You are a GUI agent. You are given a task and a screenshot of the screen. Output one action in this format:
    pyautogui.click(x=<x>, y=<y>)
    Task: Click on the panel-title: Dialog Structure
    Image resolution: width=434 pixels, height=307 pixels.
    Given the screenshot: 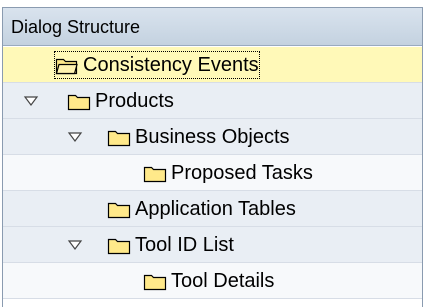 What is the action you would take?
    pyautogui.click(x=212, y=27)
    